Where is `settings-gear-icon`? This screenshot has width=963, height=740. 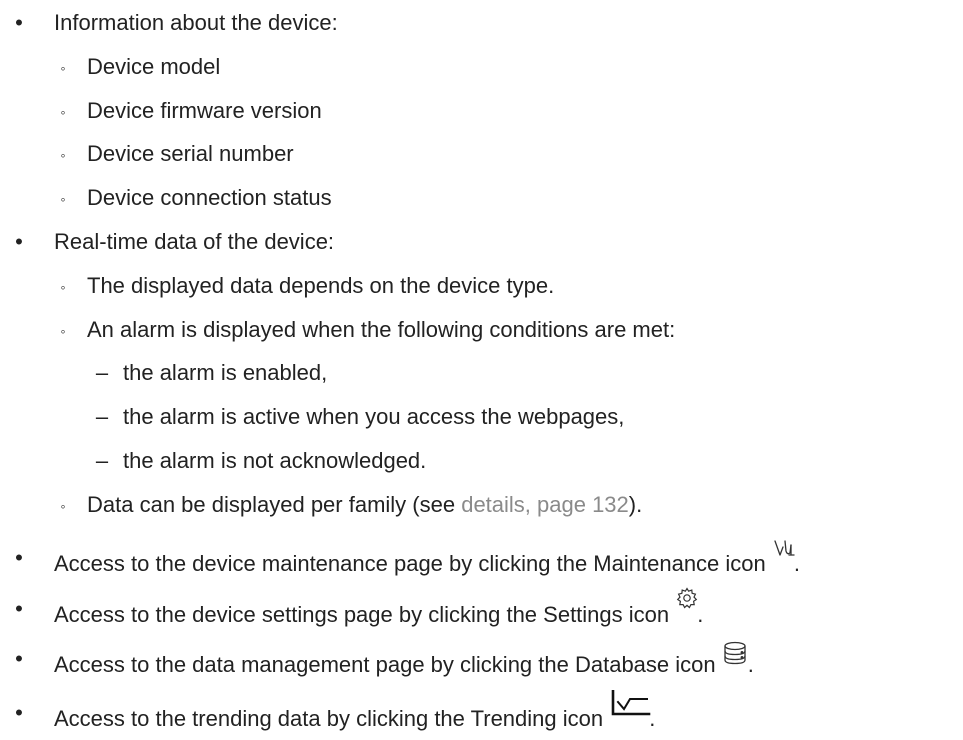
settings-gear-icon is located at coordinates (686, 604).